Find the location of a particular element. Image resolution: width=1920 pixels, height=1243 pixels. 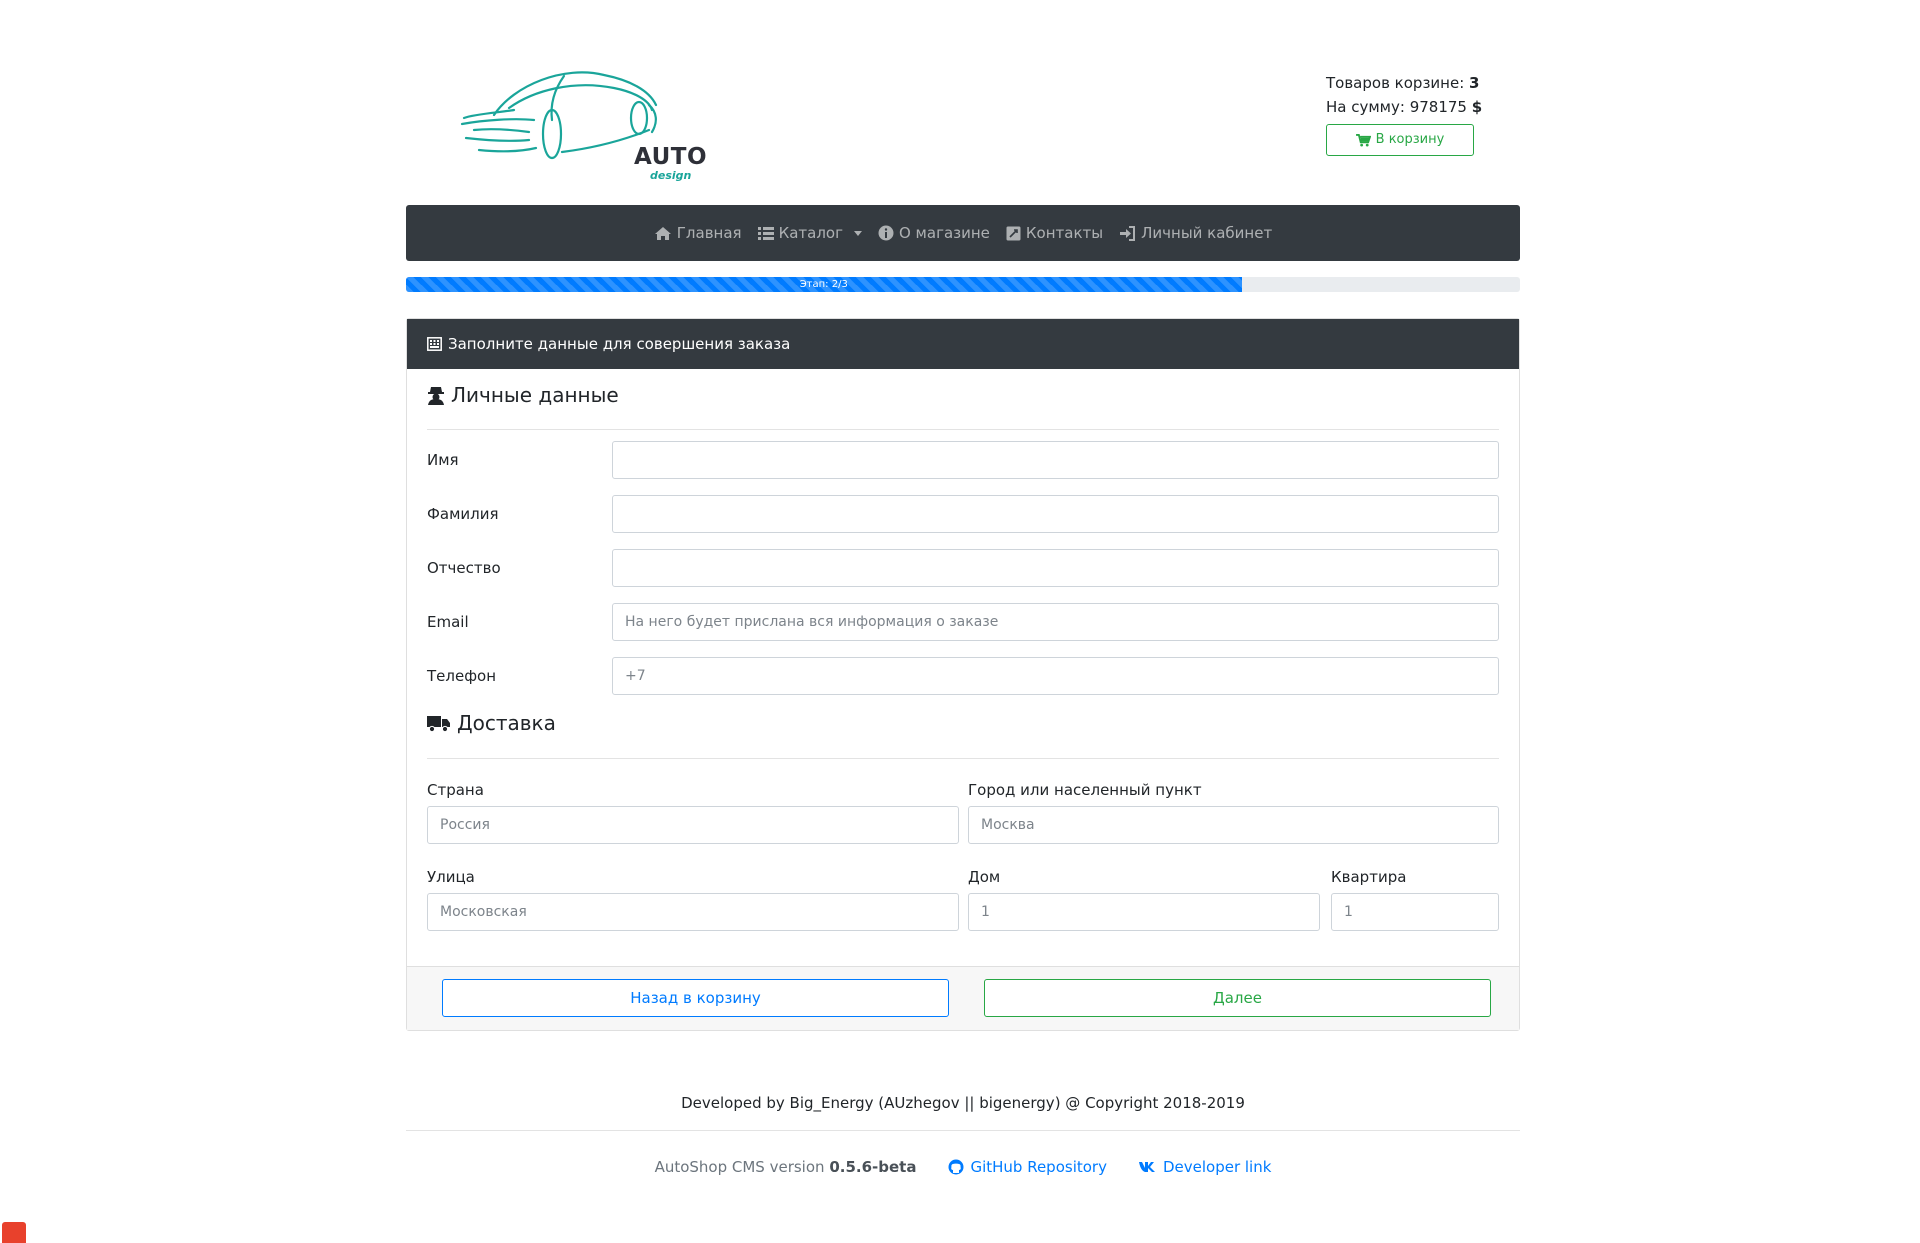

cart-items-label: Товаров корзине: is located at coordinates (1395, 83).